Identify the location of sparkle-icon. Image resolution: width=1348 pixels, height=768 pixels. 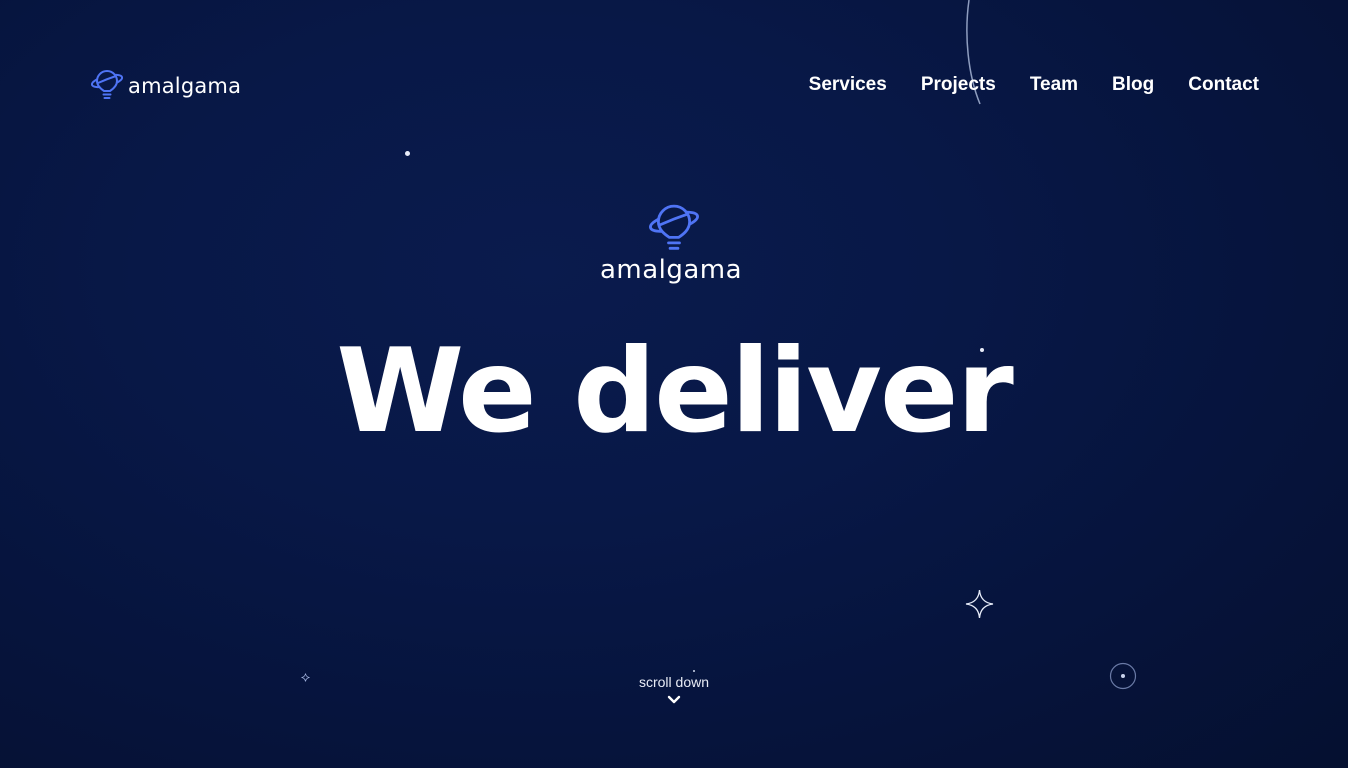
(979, 604).